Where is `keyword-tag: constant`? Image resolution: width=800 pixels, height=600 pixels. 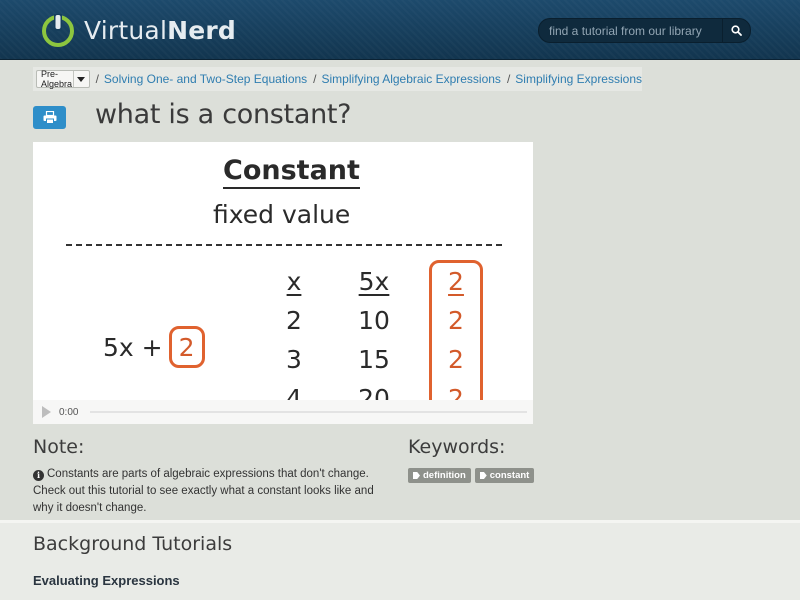
keyword-tag: constant is located at coordinates (504, 475).